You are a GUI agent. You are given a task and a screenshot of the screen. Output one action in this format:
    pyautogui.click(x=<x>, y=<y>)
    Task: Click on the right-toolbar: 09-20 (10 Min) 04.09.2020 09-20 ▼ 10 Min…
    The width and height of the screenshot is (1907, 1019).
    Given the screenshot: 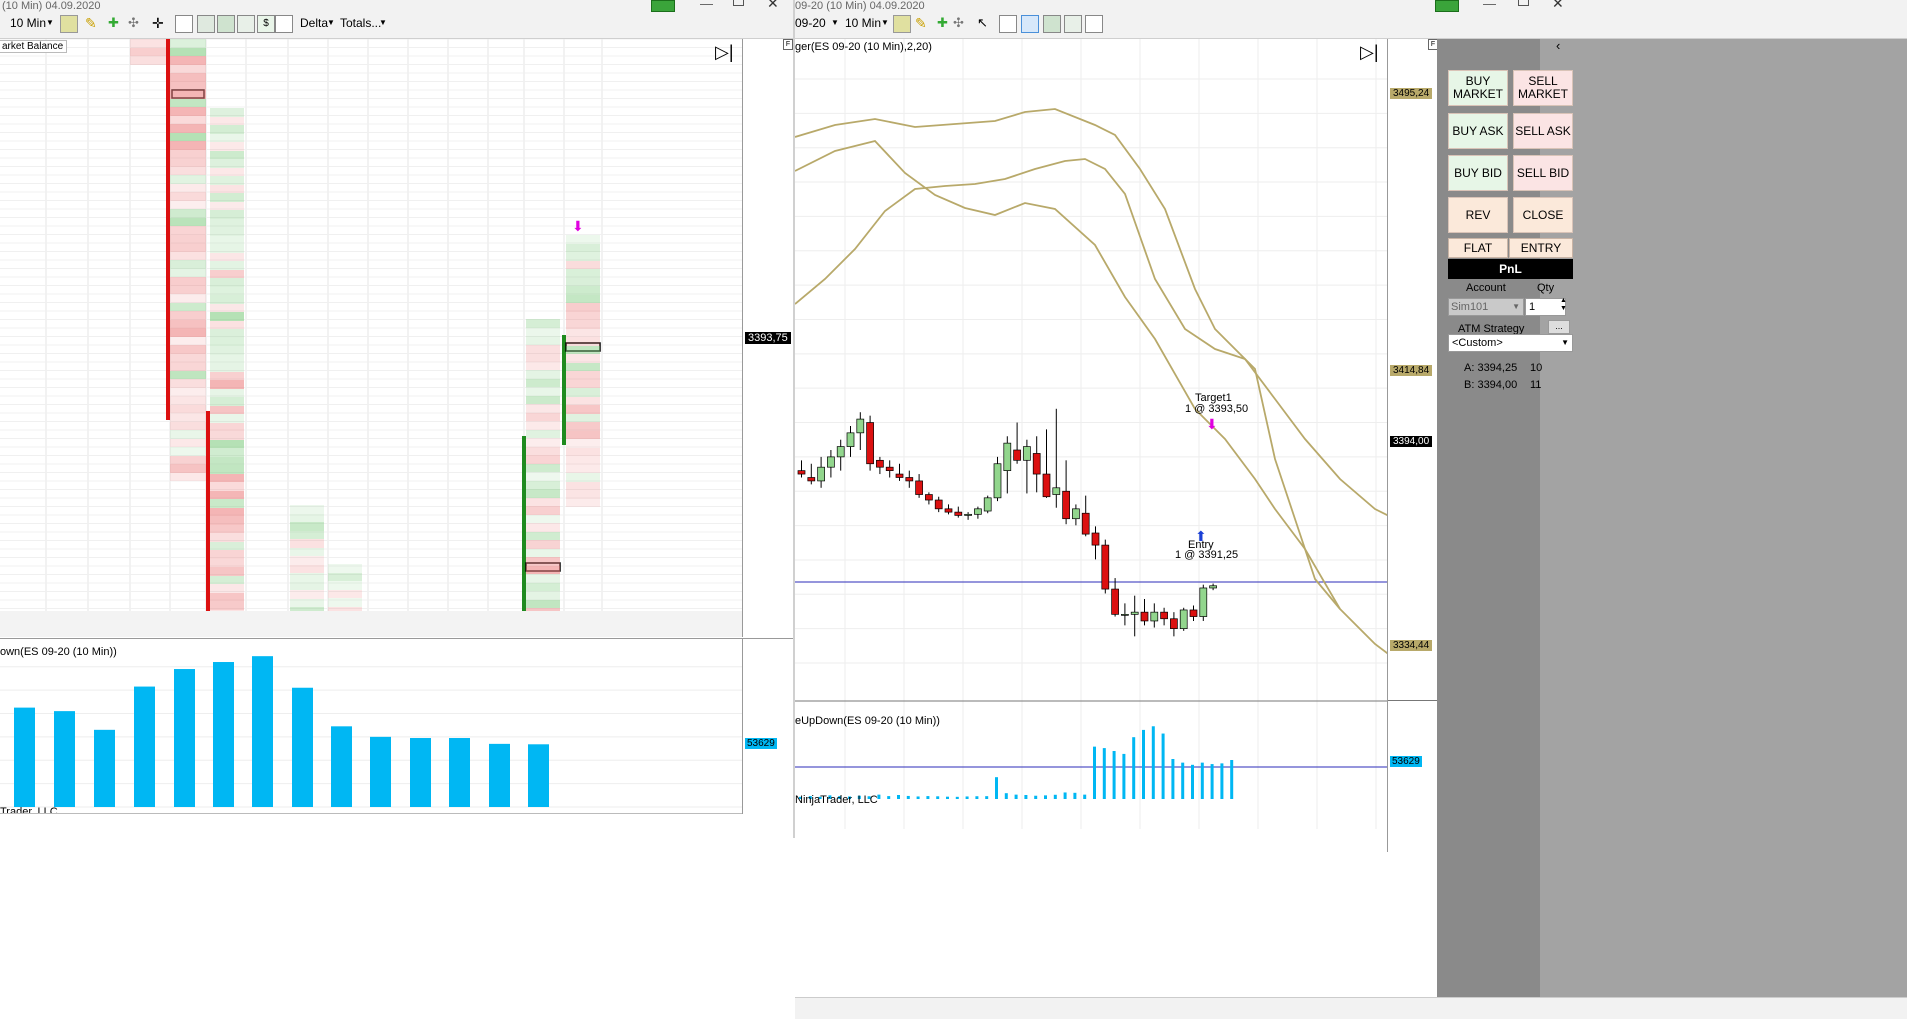 What is the action you would take?
    pyautogui.click(x=1351, y=19)
    